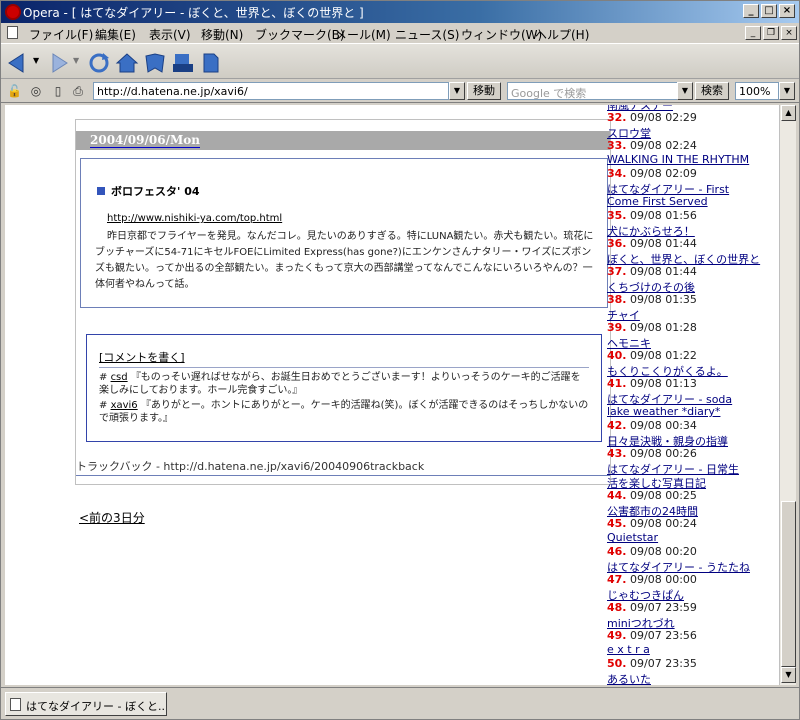  Describe the element at coordinates (617, 607) in the screenshot. I see `rank-number: 48.` at that location.